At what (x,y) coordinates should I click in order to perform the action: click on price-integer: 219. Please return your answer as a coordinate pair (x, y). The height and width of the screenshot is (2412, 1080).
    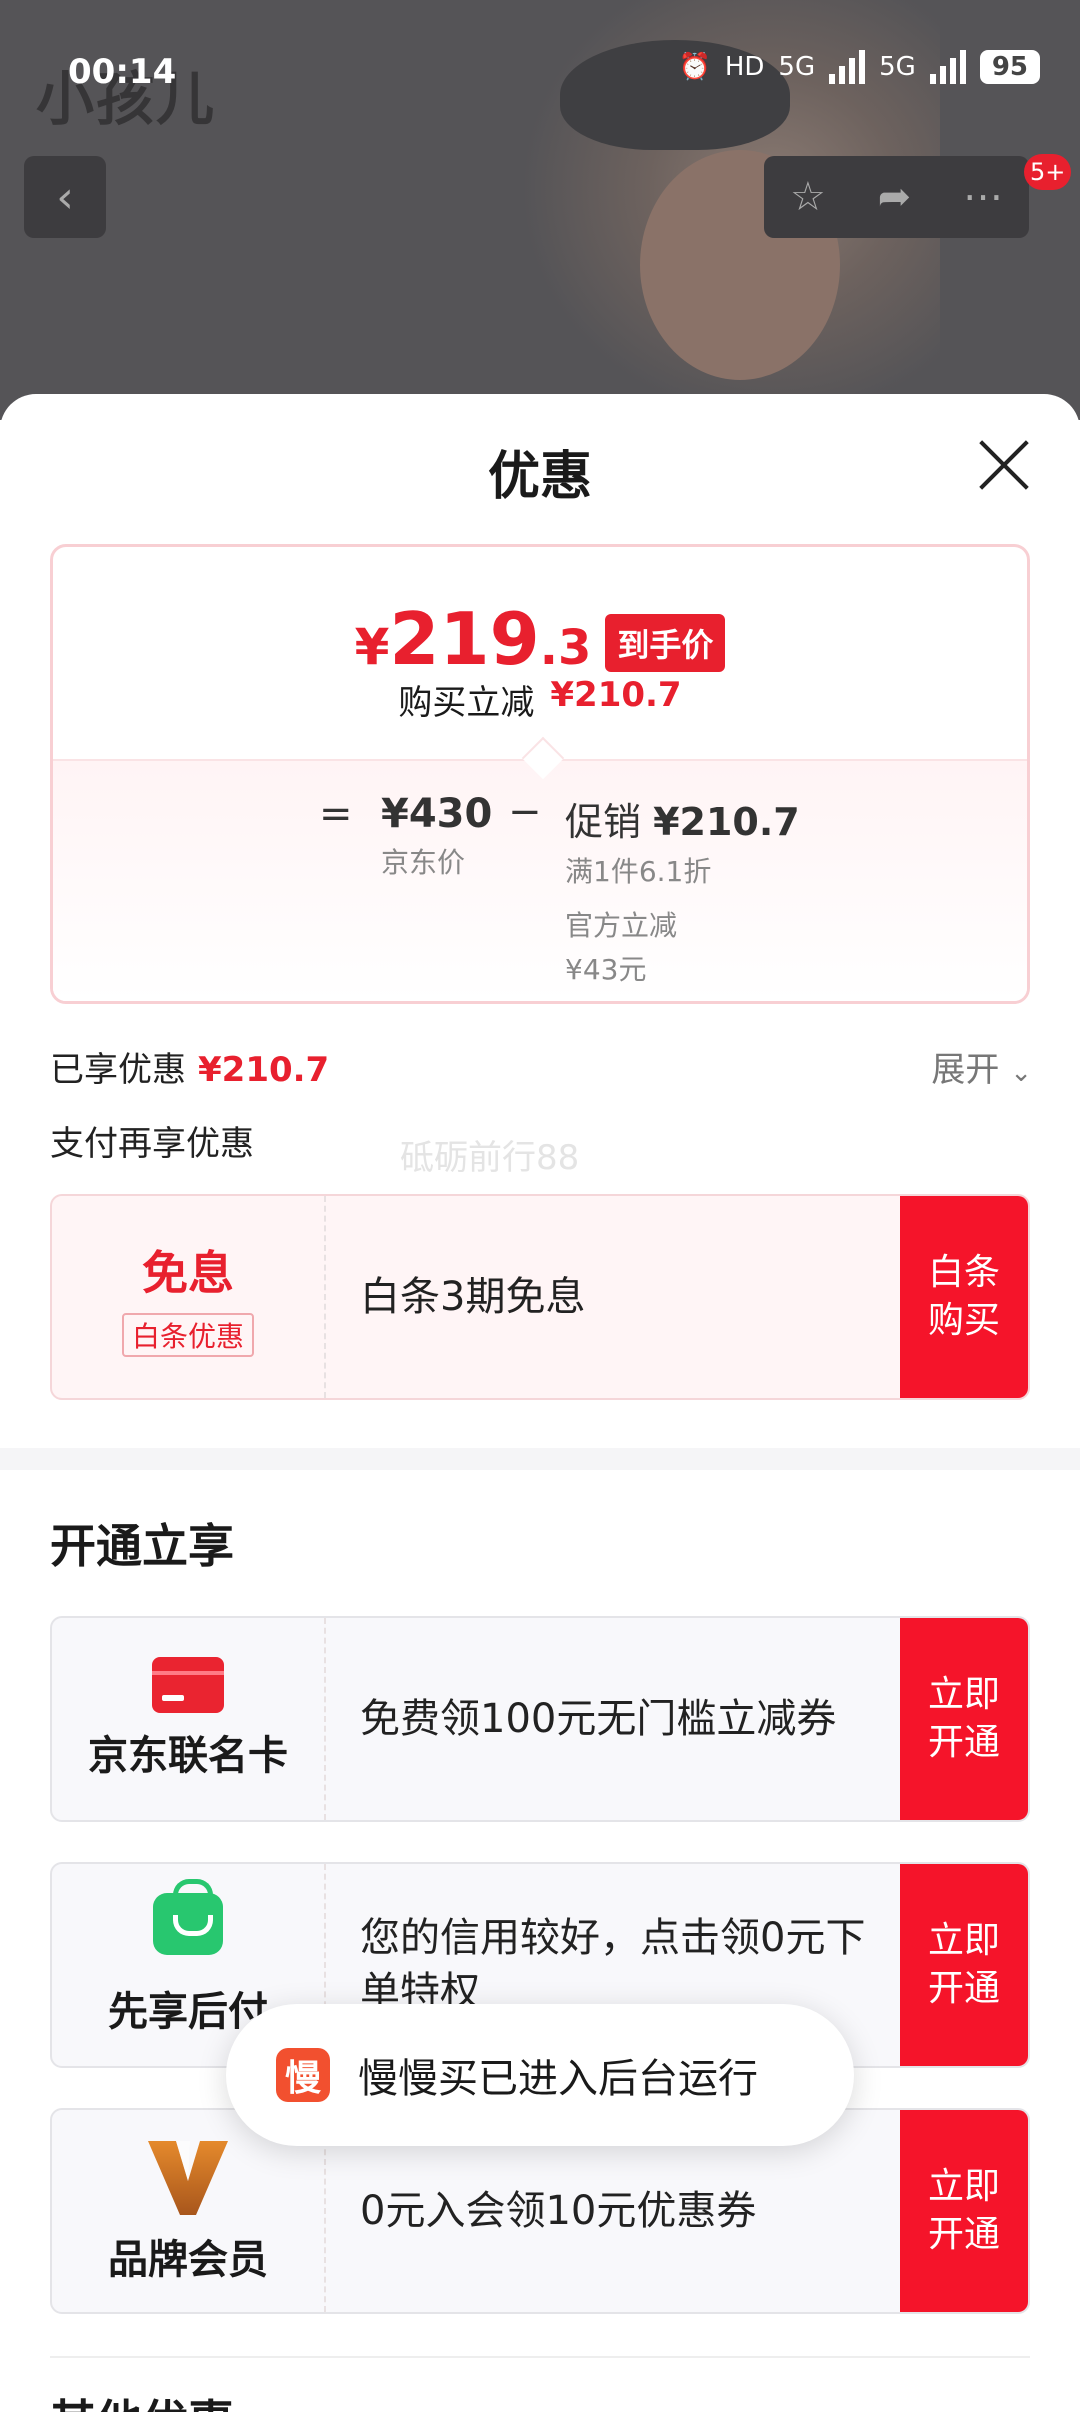
    Looking at the image, I should click on (464, 639).